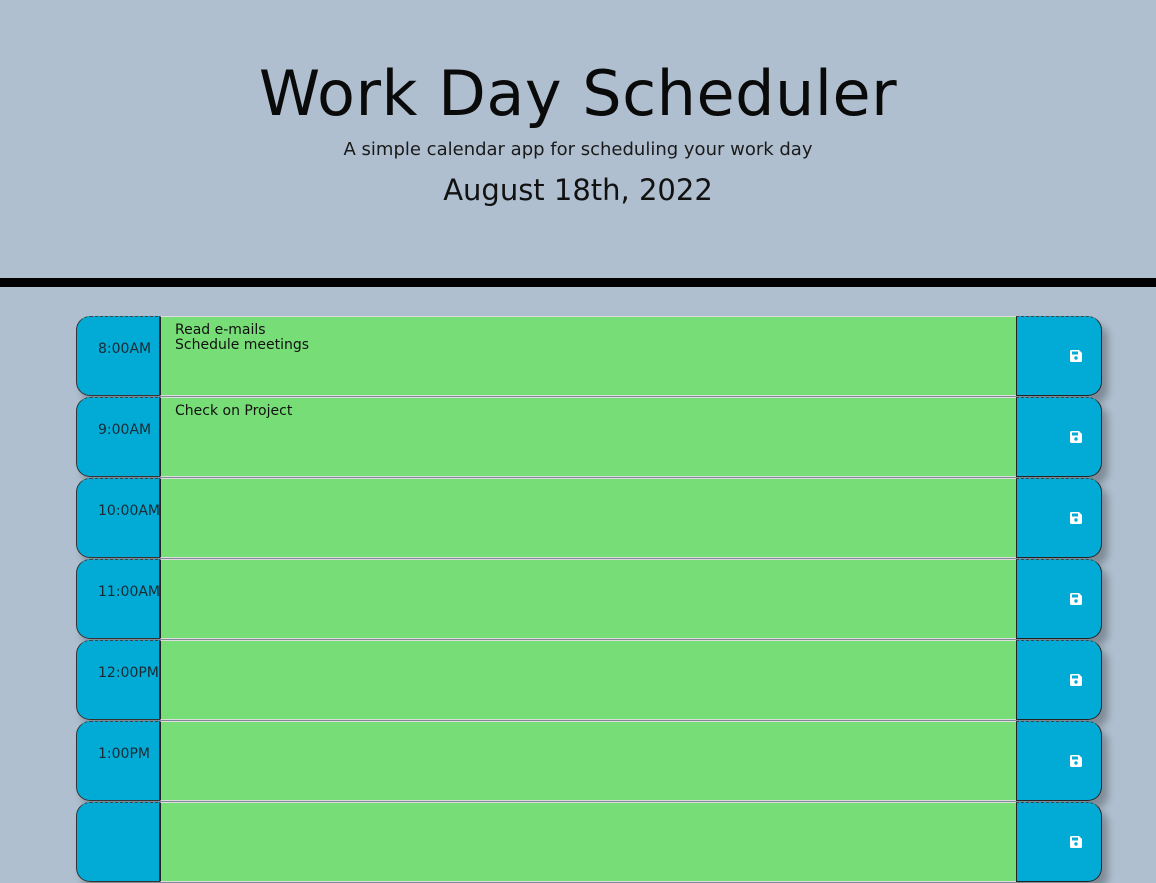 This screenshot has width=1156, height=883. I want to click on time-block-row: 12:00PM, so click(589, 680).